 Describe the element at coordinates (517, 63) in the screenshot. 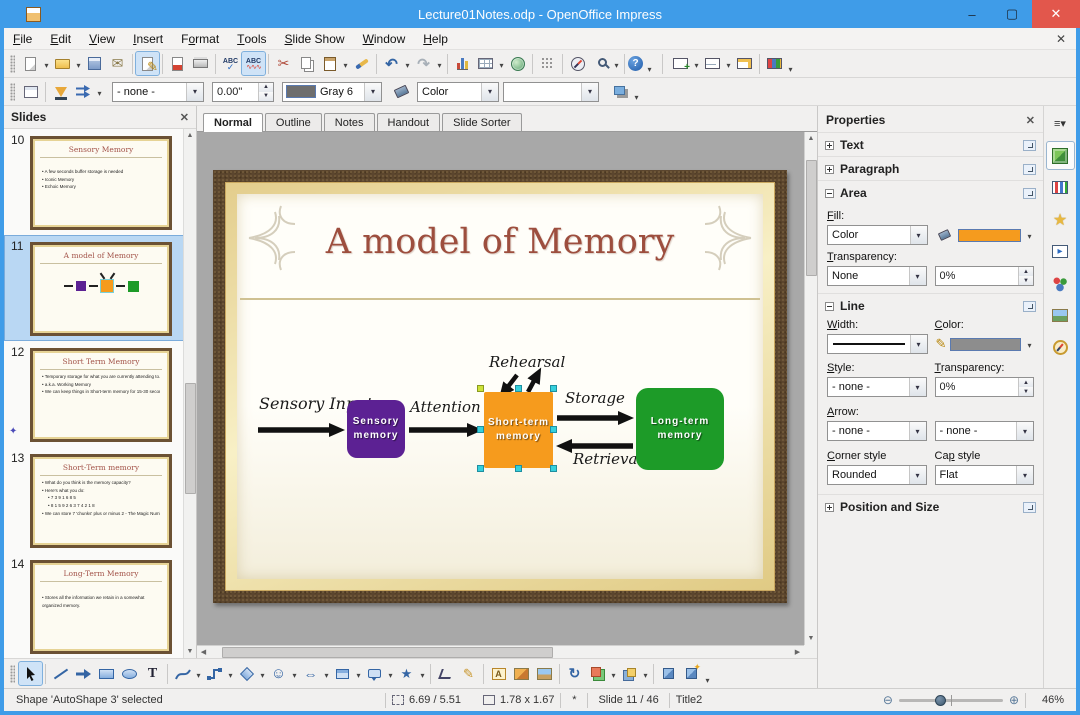

I see `hyperlink-icon` at that location.